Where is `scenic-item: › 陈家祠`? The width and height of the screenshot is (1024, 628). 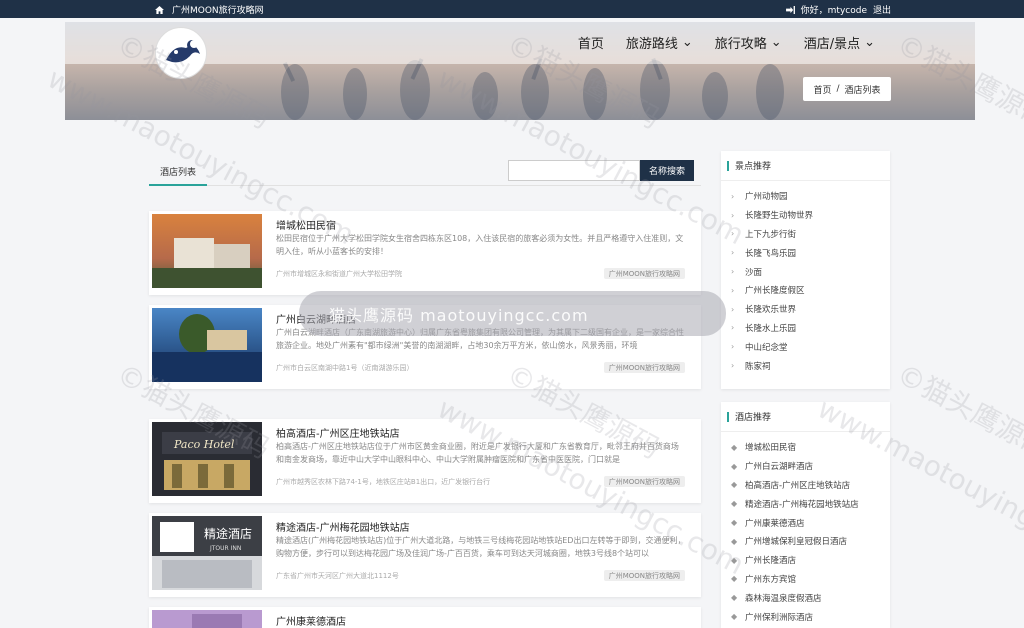
scenic-item: › 陈家祠 is located at coordinates (810, 365).